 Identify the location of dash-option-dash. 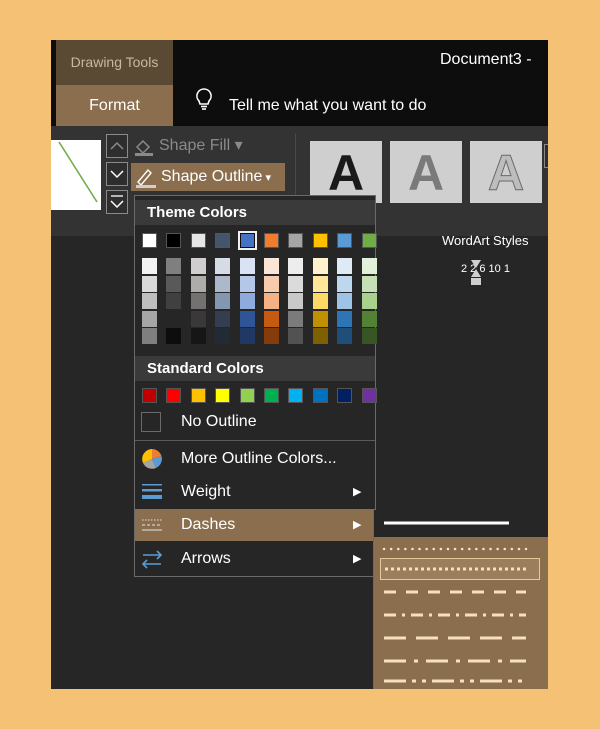
(460, 592).